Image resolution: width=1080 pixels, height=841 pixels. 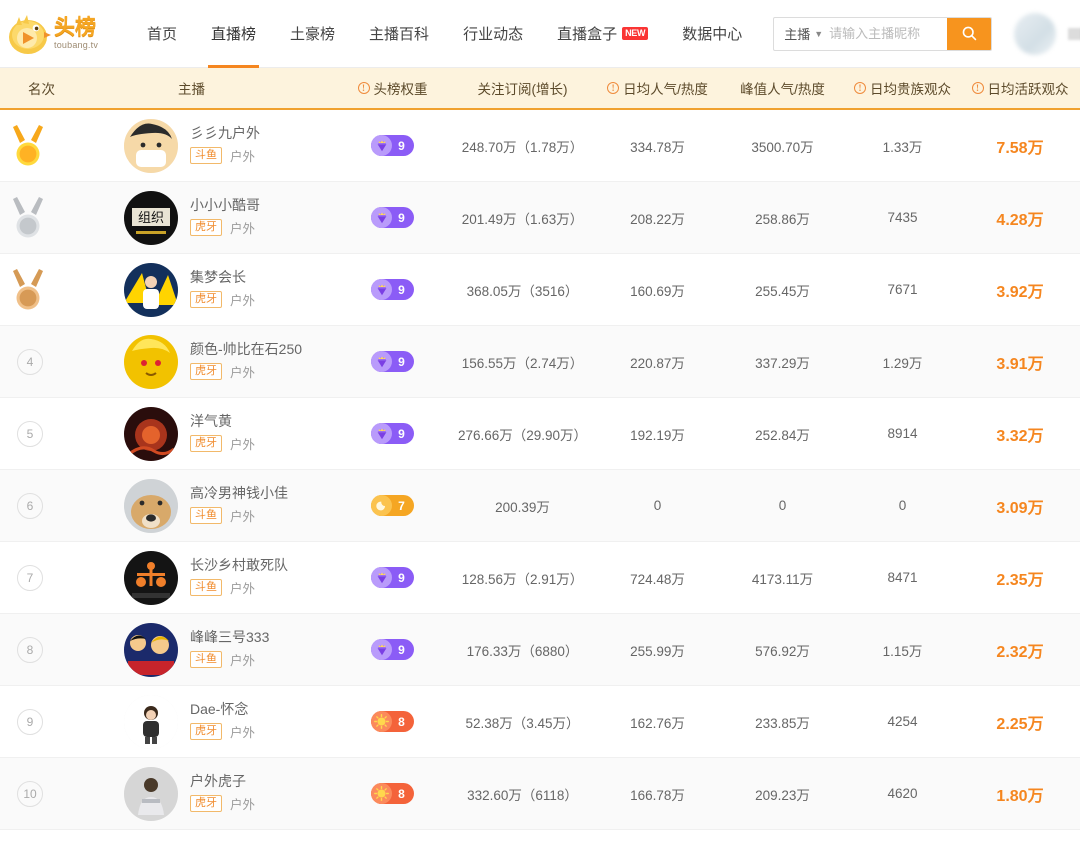 What do you see at coordinates (212, 217) in the screenshot?
I see `cell-anchor: 组织 小小小酷哥 虎牙 户外` at bounding box center [212, 217].